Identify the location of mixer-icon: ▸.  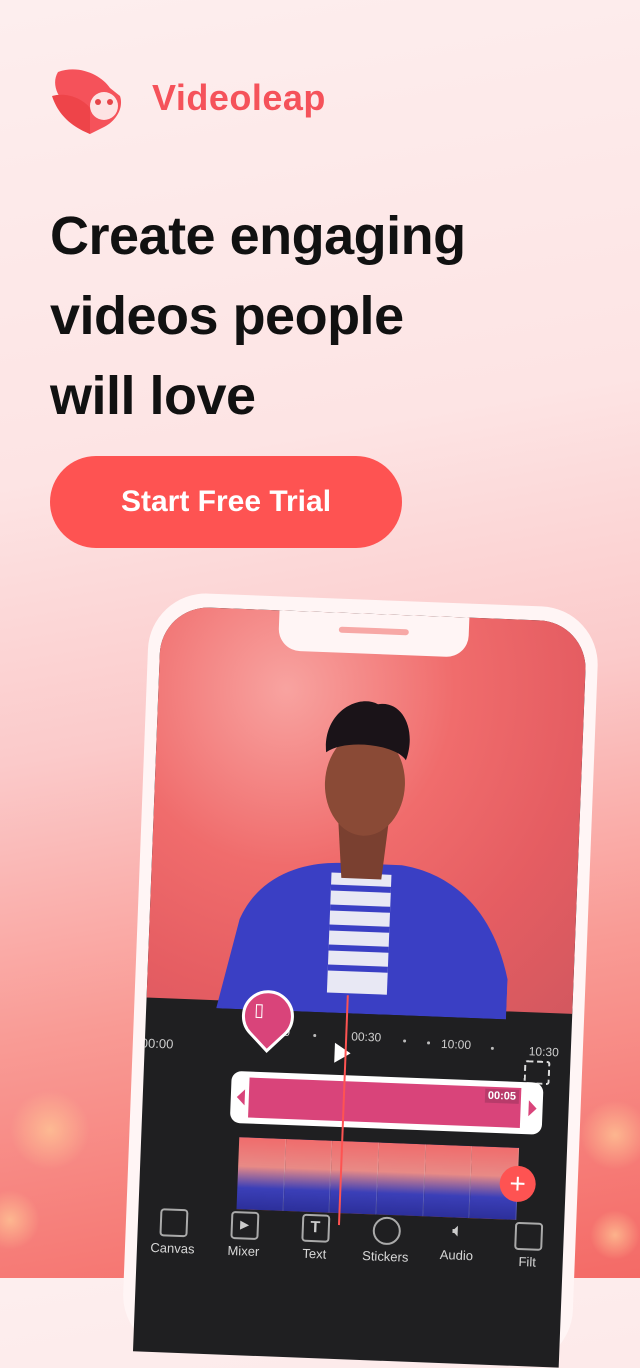
(244, 1225).